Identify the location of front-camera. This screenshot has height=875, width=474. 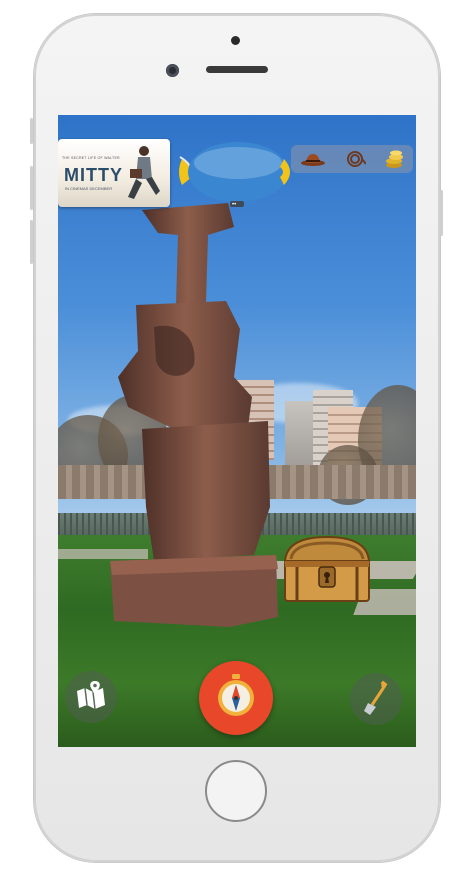
(172, 70).